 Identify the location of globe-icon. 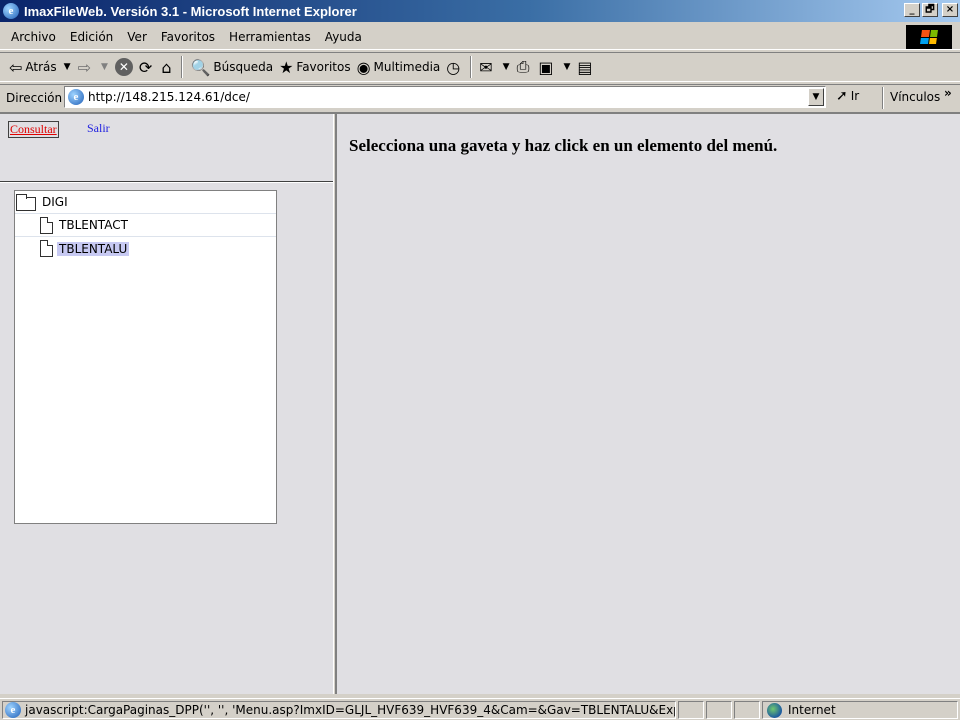
(774, 710).